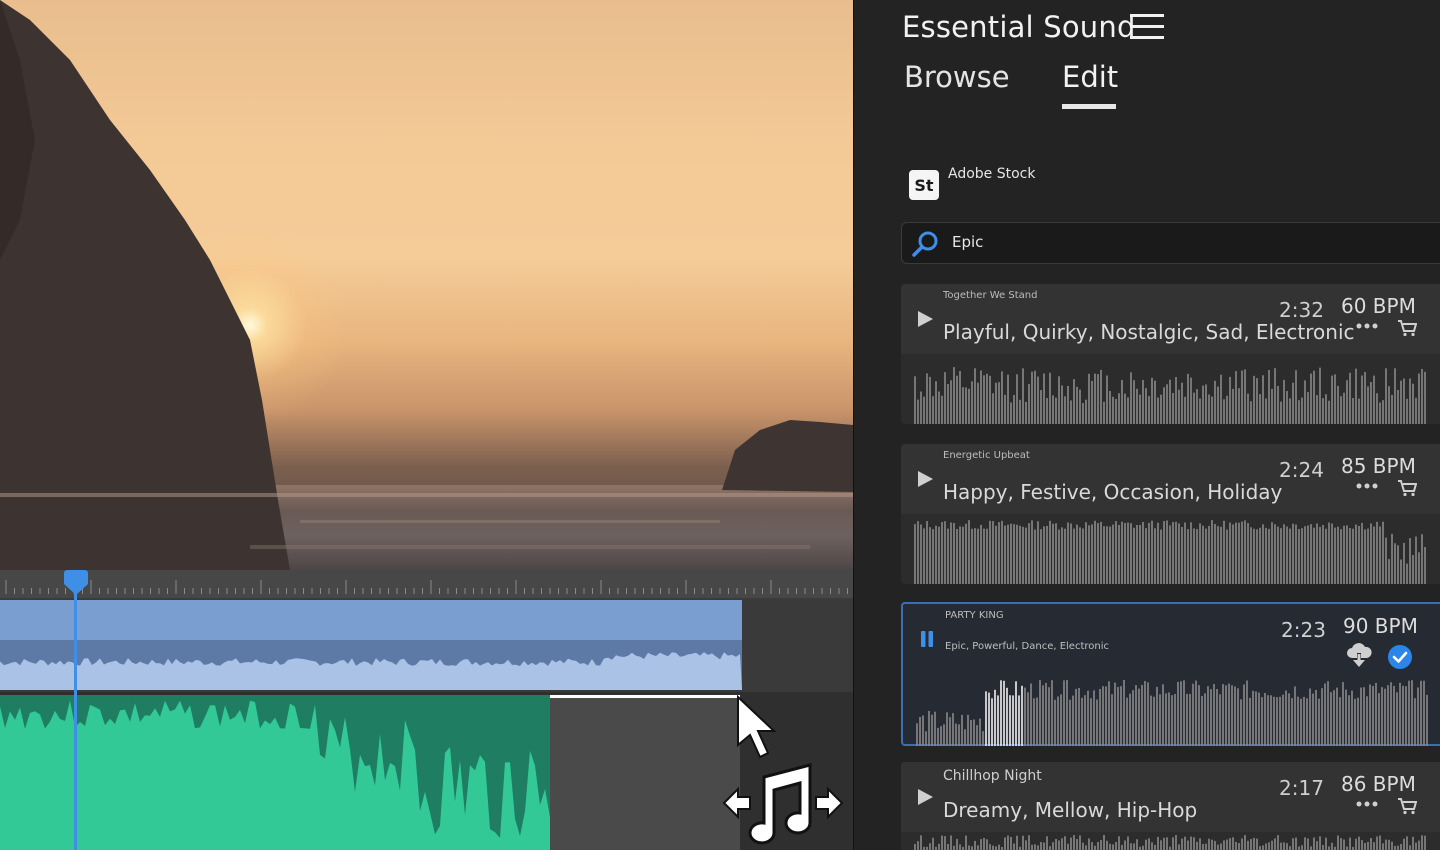 Image resolution: width=1440 pixels, height=850 pixels. I want to click on search-box, so click(1170, 243).